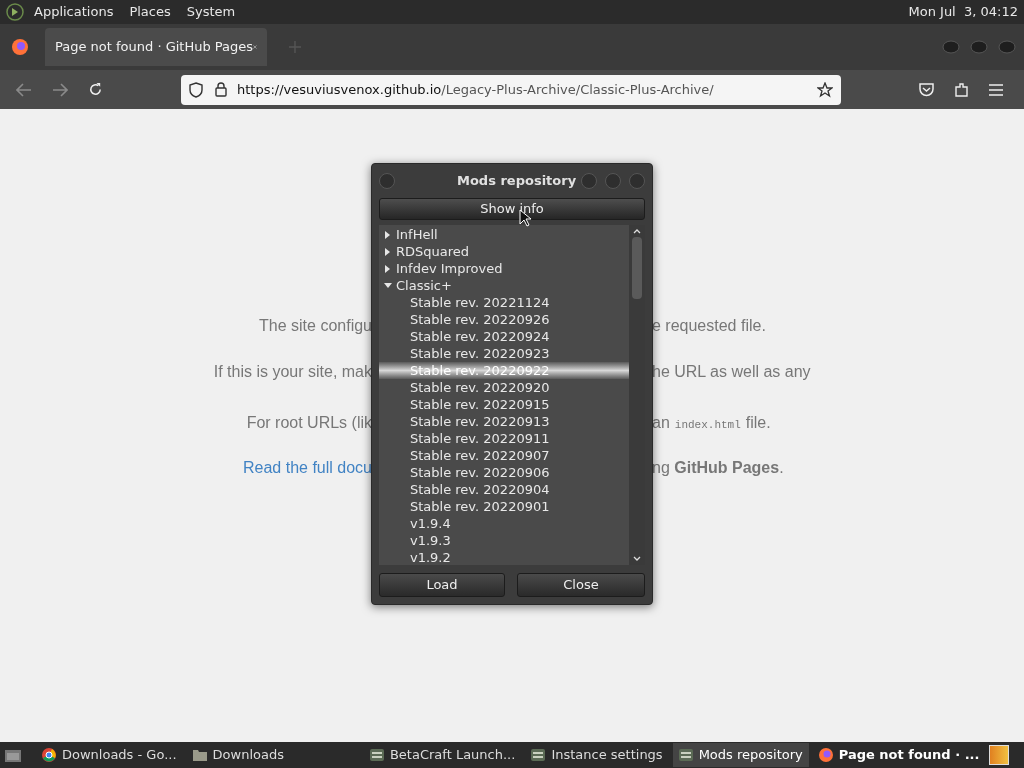 This screenshot has width=1024, height=768. I want to click on expanded-arrow-icon, so click(387, 285).